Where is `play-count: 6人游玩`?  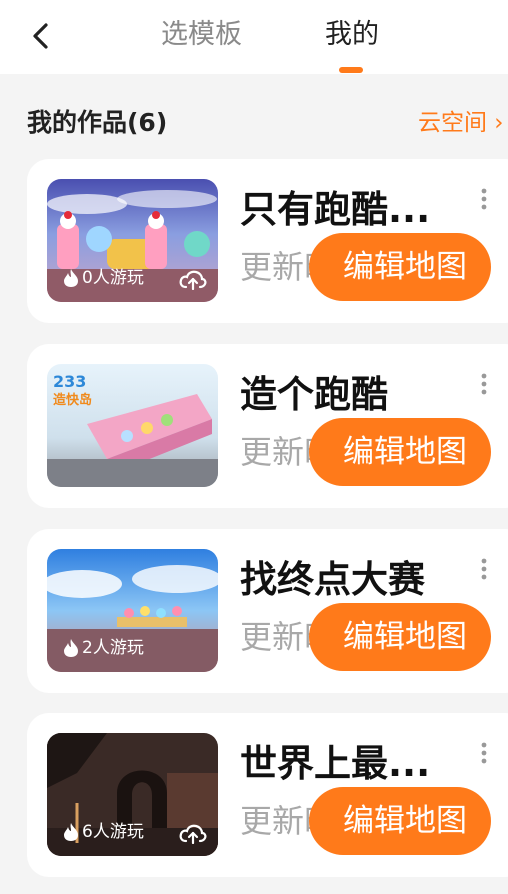
play-count: 6人游玩 is located at coordinates (103, 832).